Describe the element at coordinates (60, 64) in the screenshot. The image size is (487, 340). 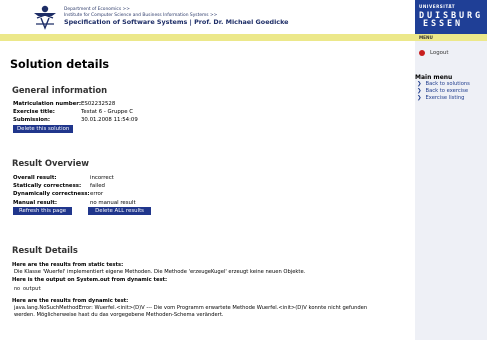
I see `page-title: Solution details` at that location.